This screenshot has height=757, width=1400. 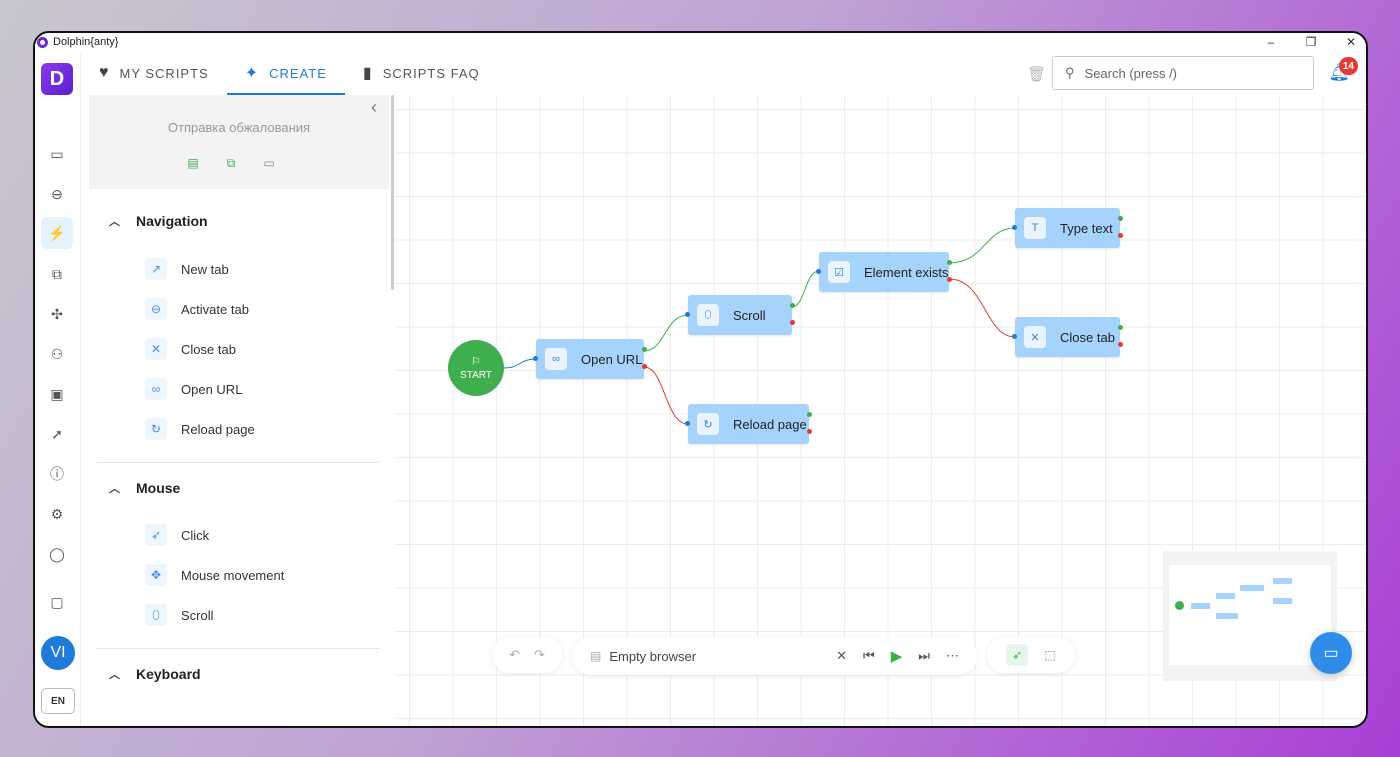 What do you see at coordinates (514, 655) in the screenshot?
I see `undo-icon: ↶` at bounding box center [514, 655].